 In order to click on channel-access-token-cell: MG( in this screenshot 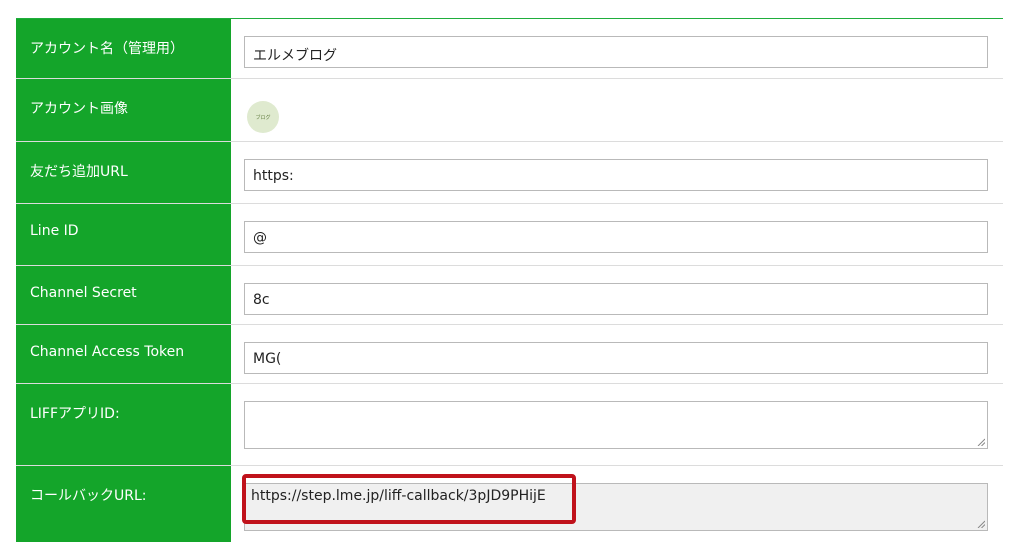, I will do `click(617, 354)`.